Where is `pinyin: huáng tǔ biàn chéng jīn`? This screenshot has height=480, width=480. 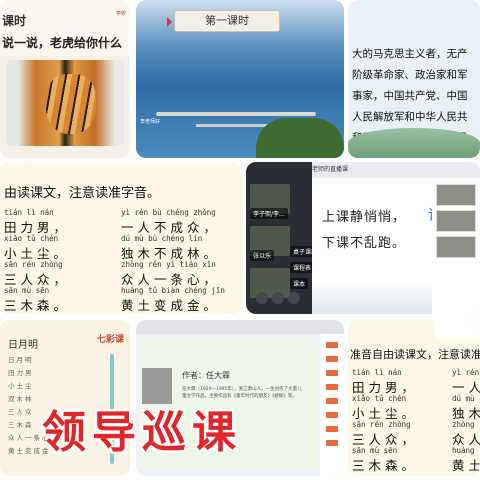 pinyin: huáng tǔ biàn chéng jīn is located at coordinates (173, 290).